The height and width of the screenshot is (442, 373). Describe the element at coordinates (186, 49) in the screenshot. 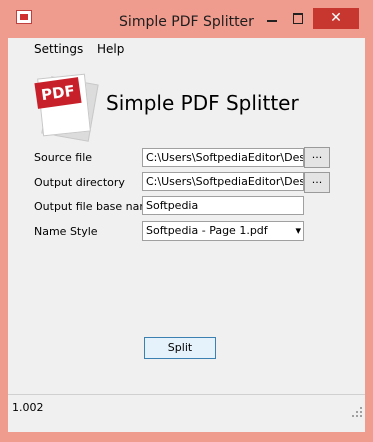

I see `menu-bar: Settings Help` at that location.